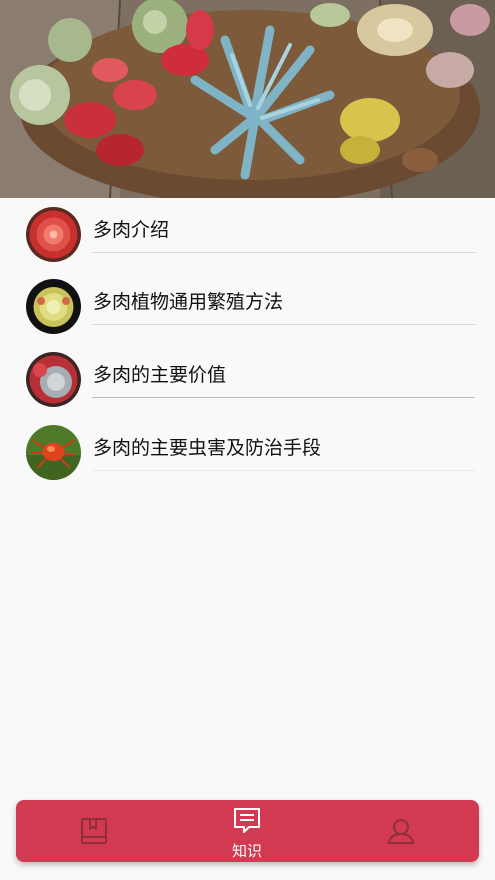 This screenshot has height=880, width=495. I want to click on bottom-tab-bar: 知识, so click(247, 831).